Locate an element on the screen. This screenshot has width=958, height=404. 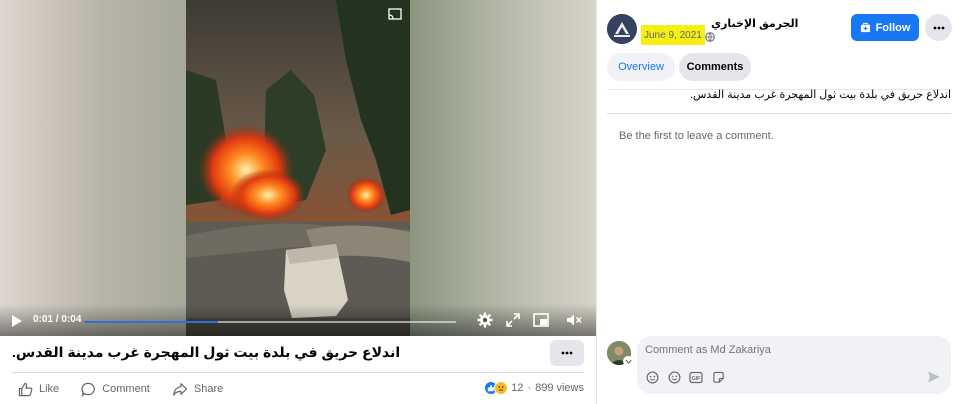
play-icon is located at coordinates (17, 321).